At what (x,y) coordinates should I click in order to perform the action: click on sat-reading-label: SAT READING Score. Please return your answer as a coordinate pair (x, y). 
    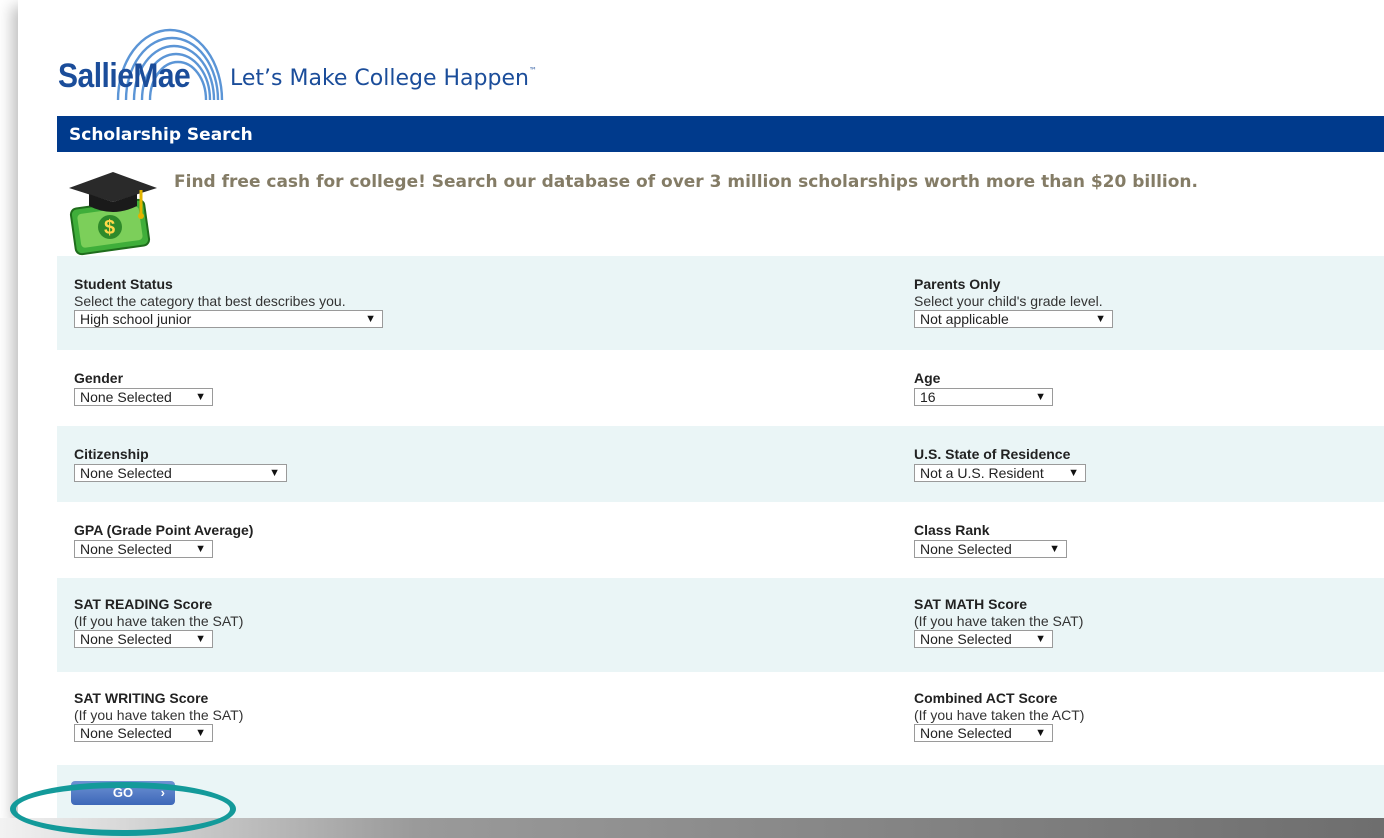
    Looking at the image, I should click on (143, 604).